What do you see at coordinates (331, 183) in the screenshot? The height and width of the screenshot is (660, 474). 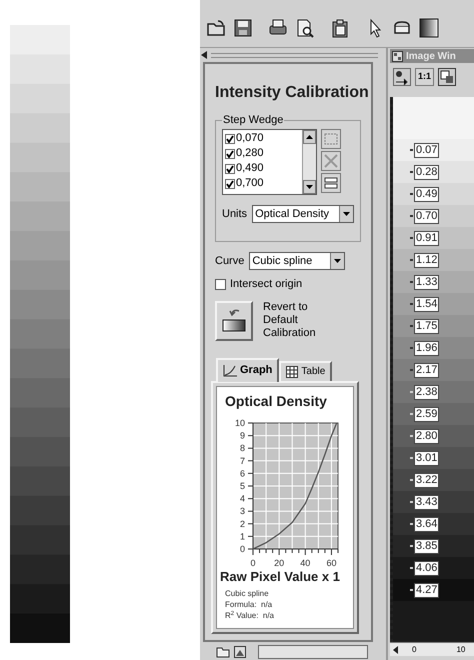 I see `list-icon` at bounding box center [331, 183].